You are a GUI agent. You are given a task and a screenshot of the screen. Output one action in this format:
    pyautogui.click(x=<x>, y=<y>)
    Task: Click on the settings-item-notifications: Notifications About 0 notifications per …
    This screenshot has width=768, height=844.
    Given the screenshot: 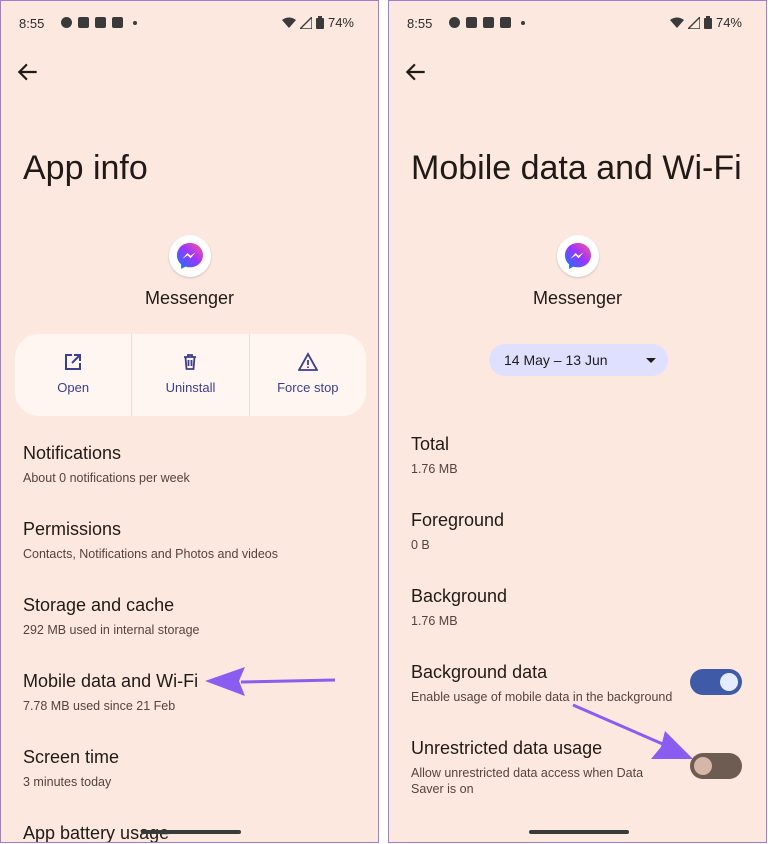 What is the action you would take?
    pyautogui.click(x=190, y=464)
    